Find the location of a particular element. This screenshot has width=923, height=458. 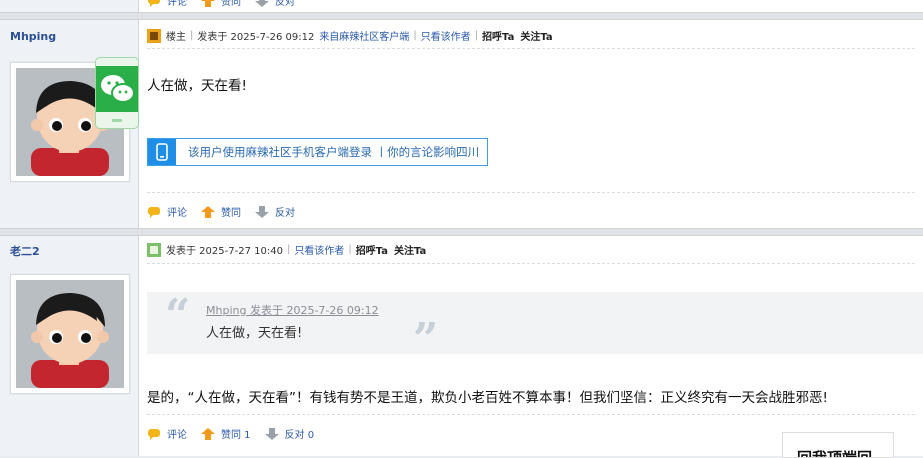

prev-post-content: 评论 赞同 反对 is located at coordinates (531, 6).